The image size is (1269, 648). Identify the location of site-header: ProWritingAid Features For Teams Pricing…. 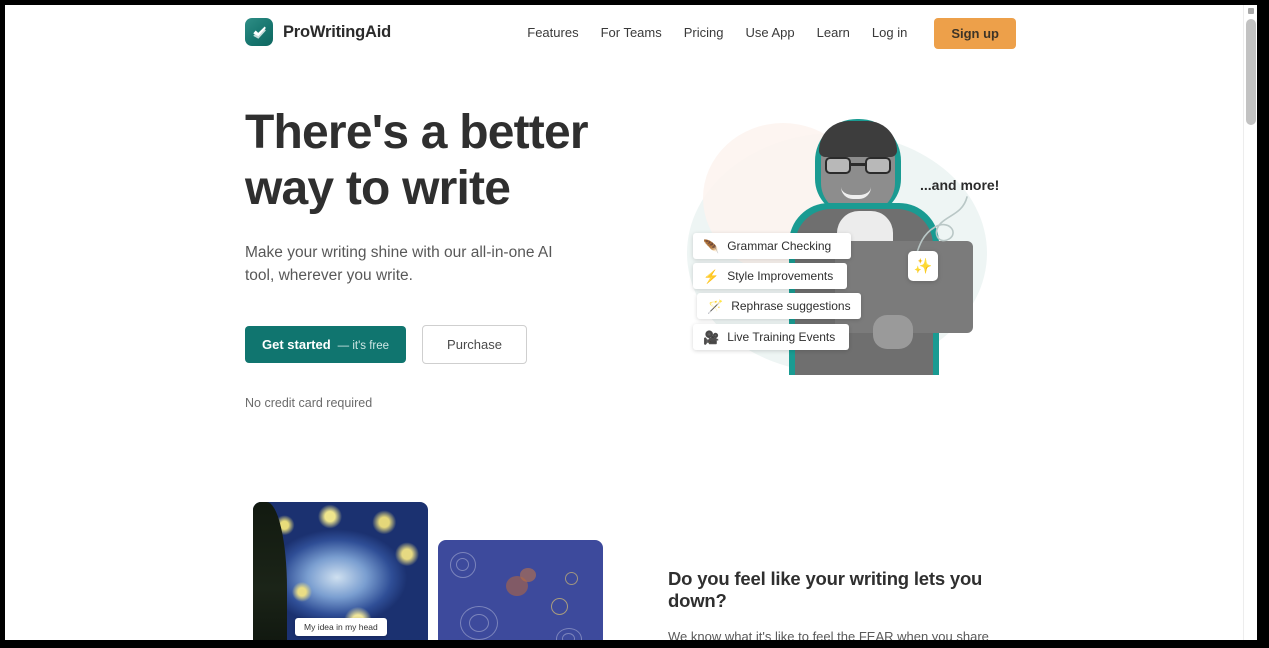
(624, 33).